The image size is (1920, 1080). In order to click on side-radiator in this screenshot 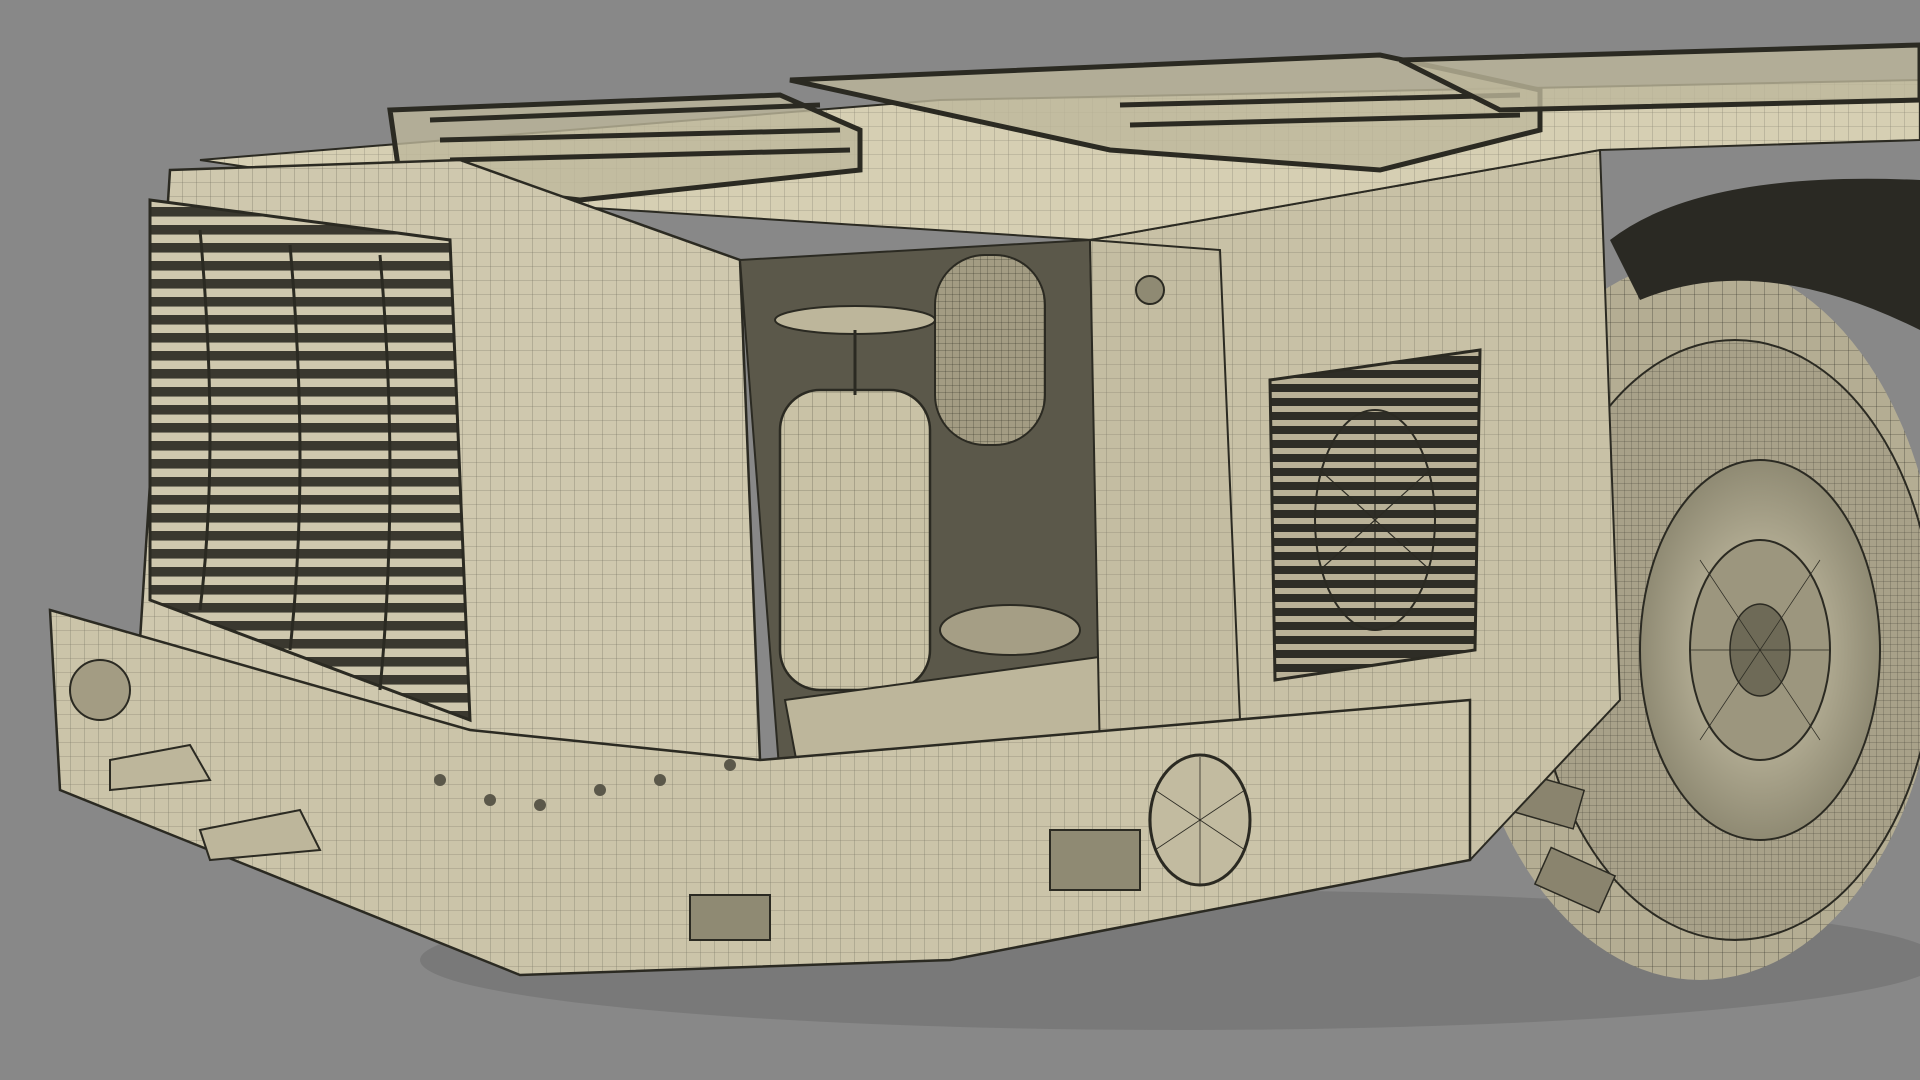, I will do `click(1375, 515)`.